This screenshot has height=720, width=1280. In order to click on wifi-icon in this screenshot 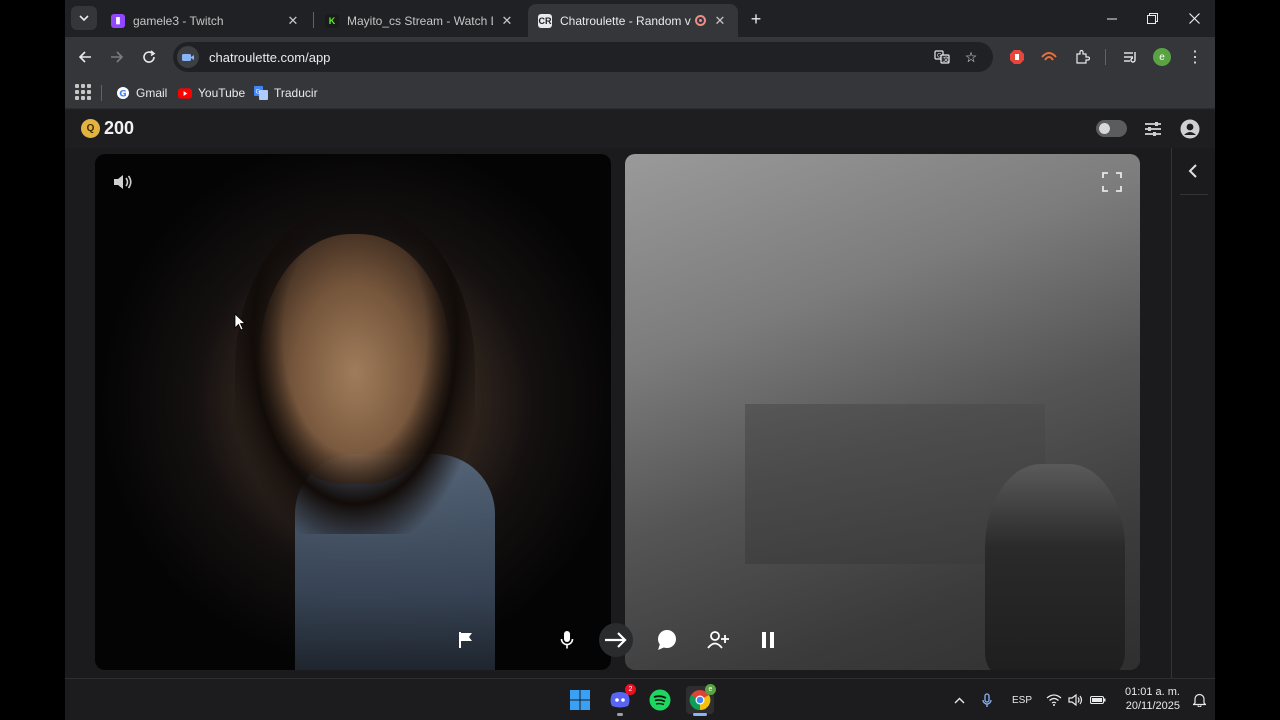, I will do `click(1054, 700)`.